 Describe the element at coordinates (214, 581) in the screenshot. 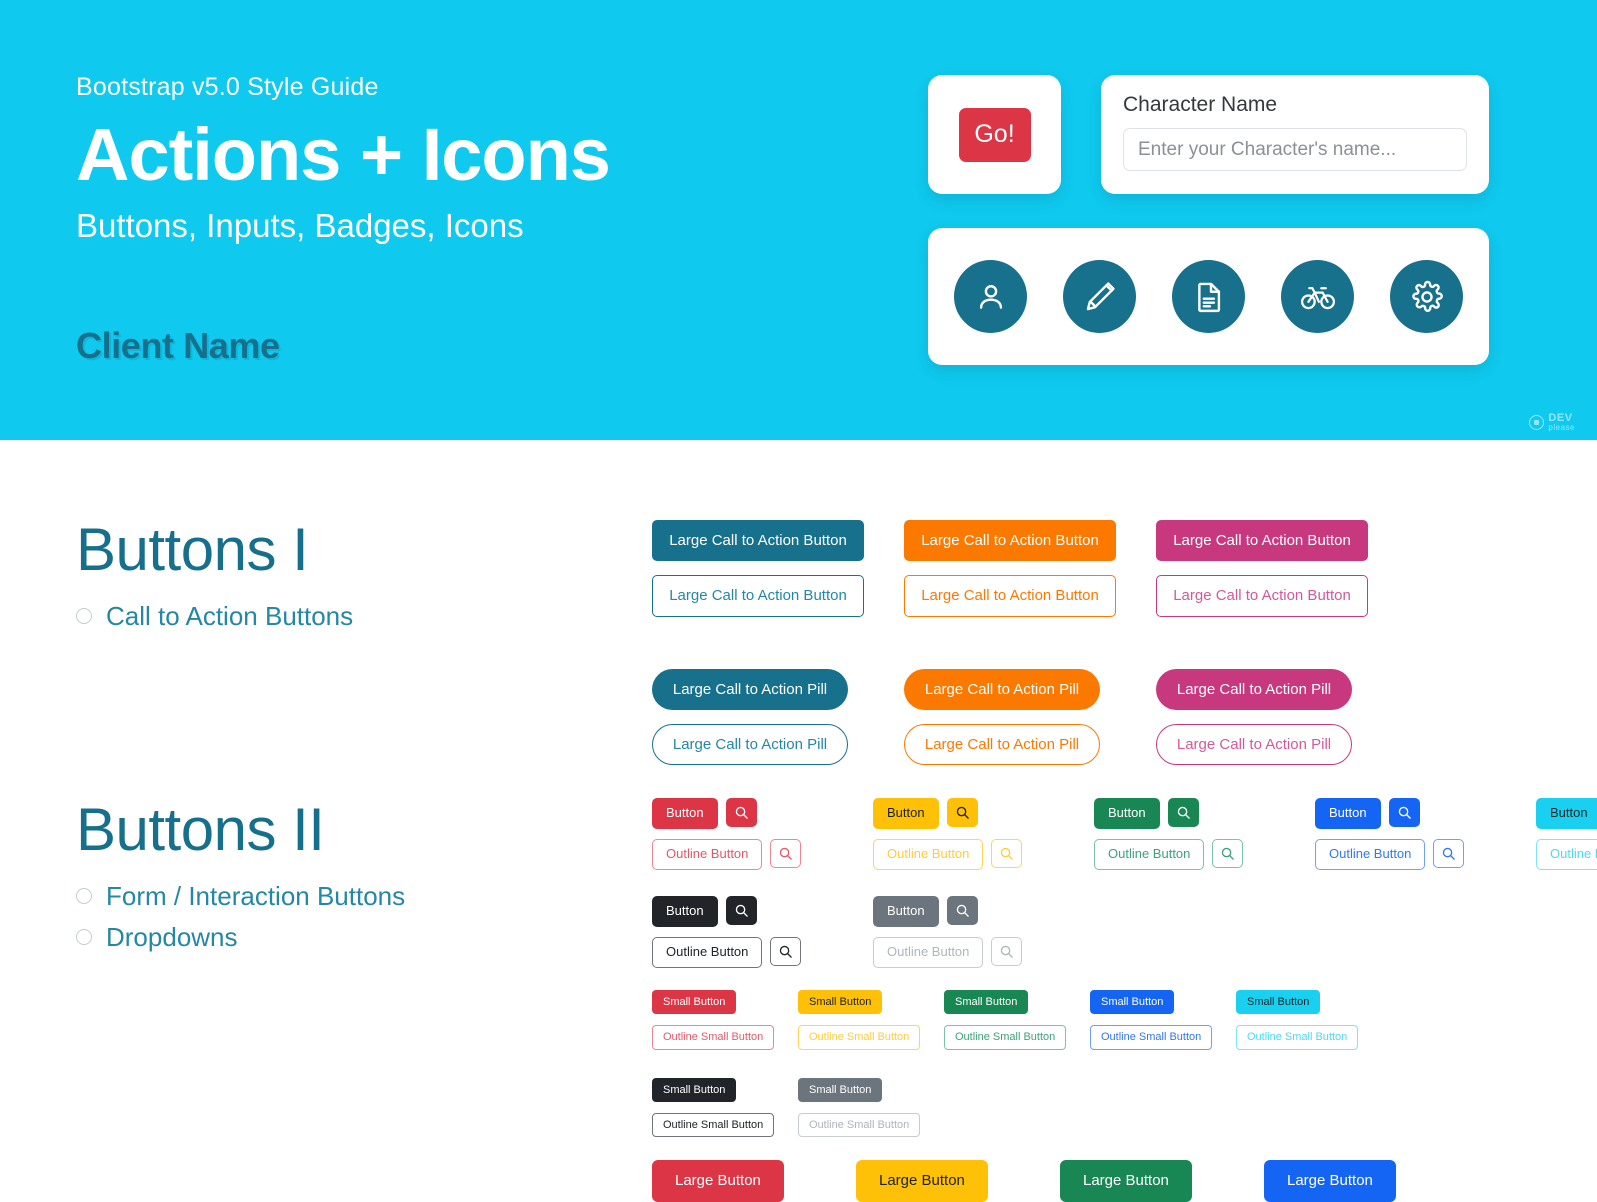

I see `section-buttons-1-heading: Buttons I Call to Action Buttons` at that location.